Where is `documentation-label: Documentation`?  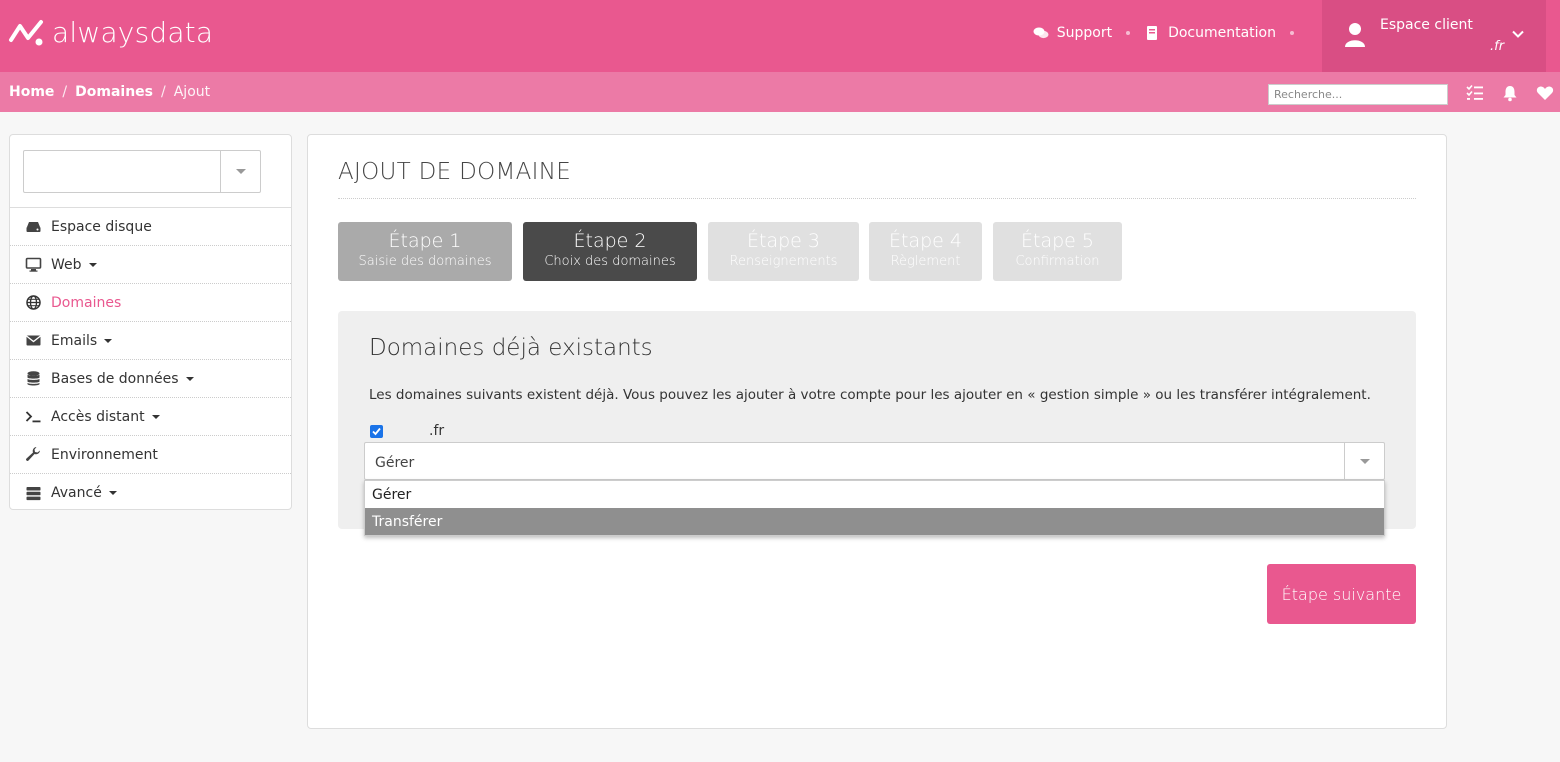 documentation-label: Documentation is located at coordinates (1222, 33).